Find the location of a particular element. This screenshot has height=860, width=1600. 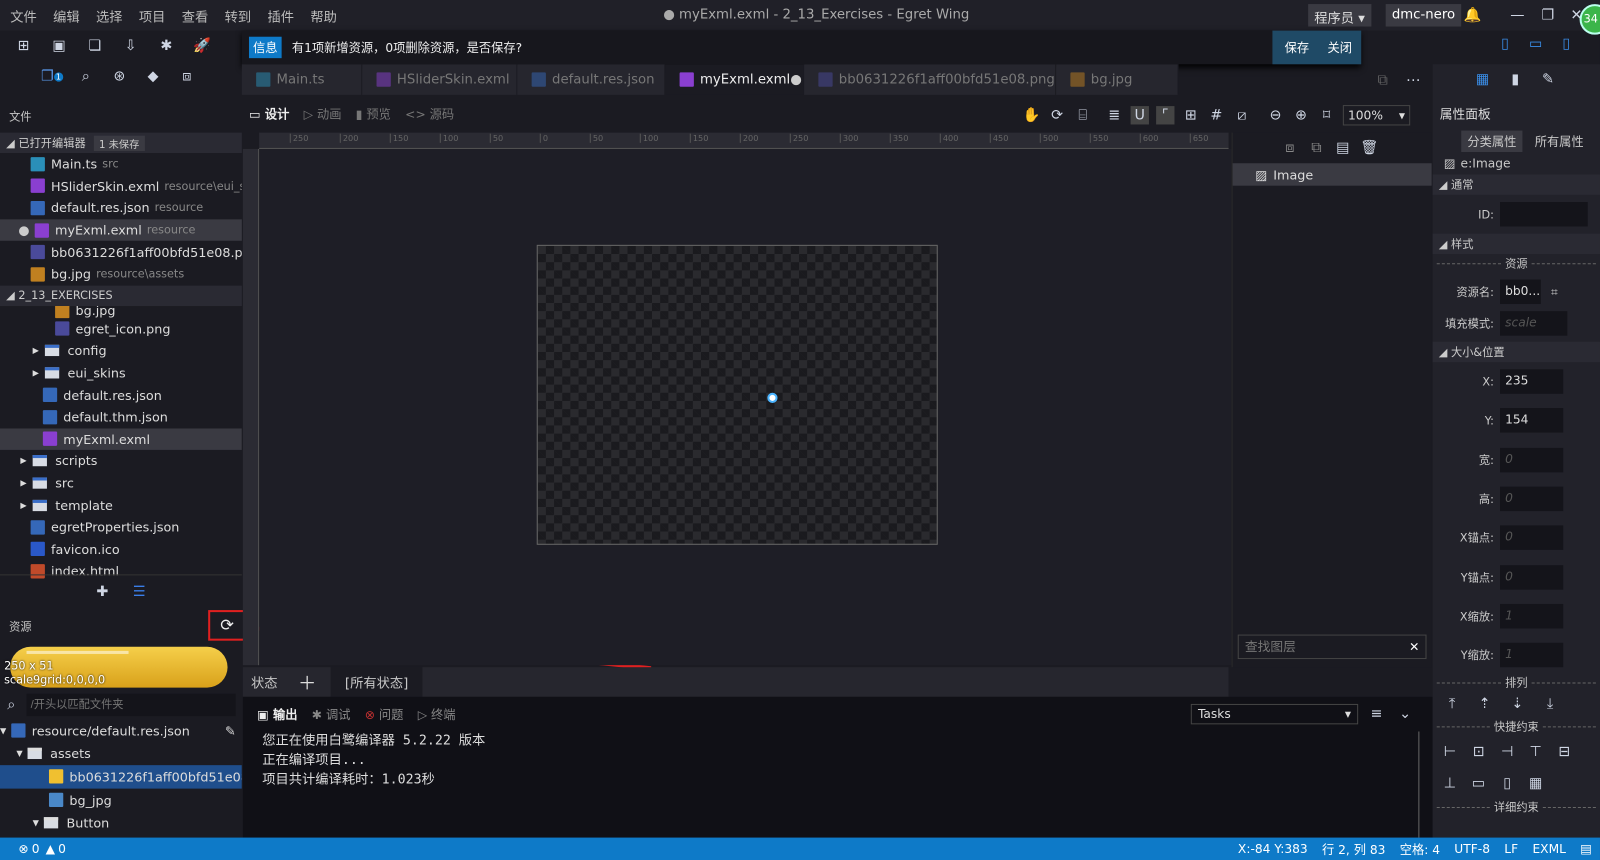

resource-search-input is located at coordinates (131, 705).